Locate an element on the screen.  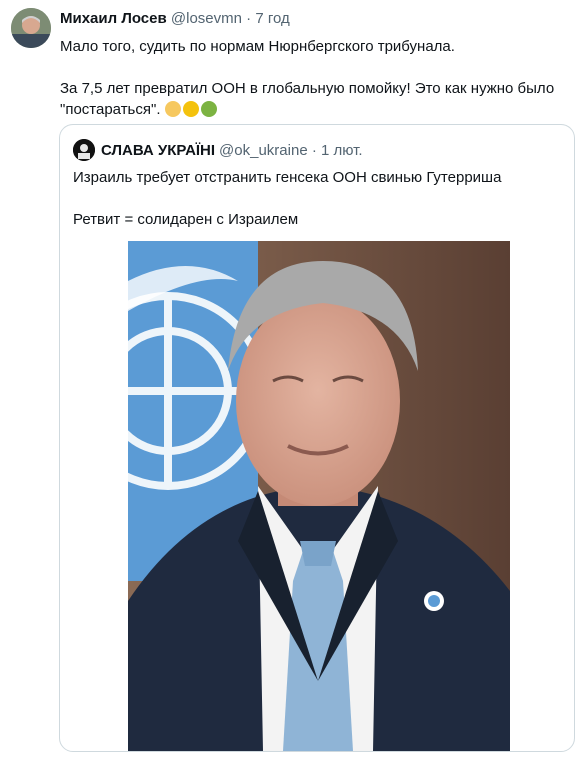
quoted-author-avatar-image is located at coordinates (84, 150).